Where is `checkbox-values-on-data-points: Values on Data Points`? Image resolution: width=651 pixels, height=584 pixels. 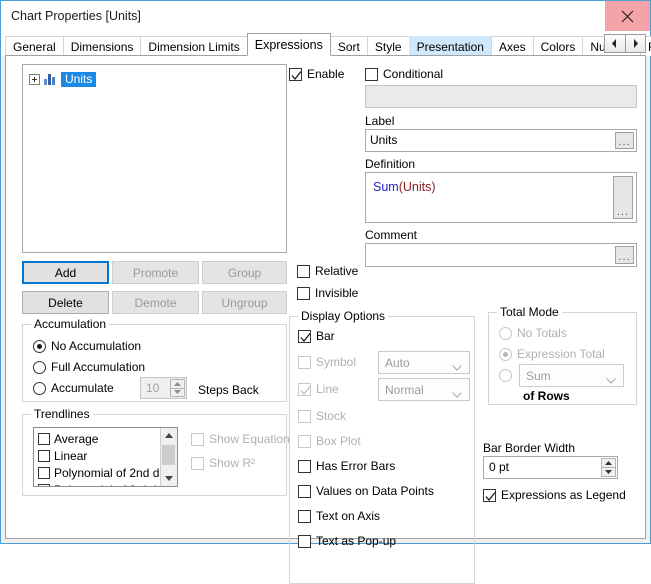
checkbox-values-on-data-points: Values on Data Points is located at coordinates (366, 491).